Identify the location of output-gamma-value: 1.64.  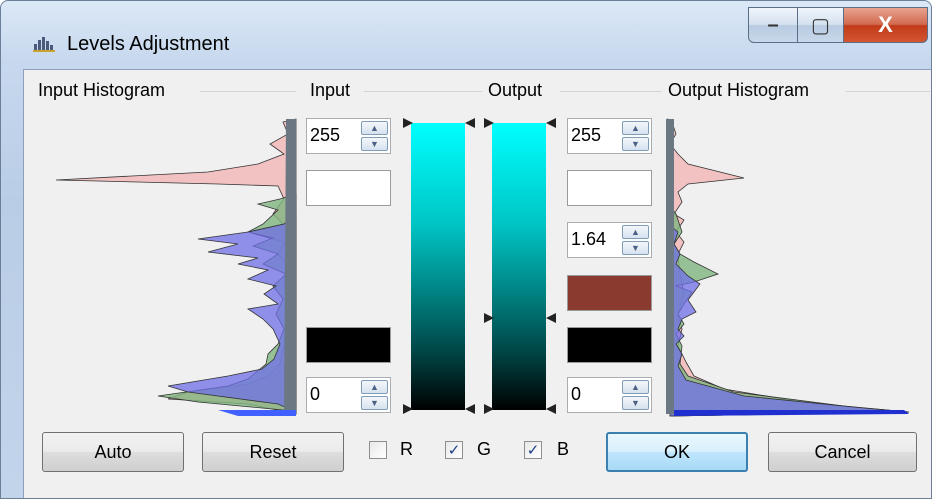
(588, 239).